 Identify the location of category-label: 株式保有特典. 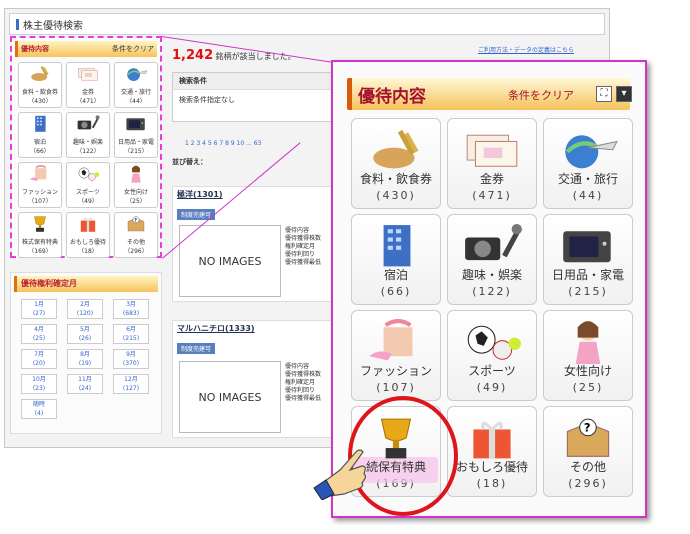
(39, 242).